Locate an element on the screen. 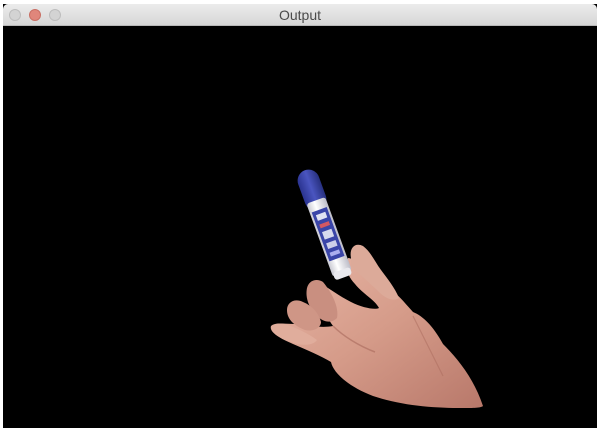 The width and height of the screenshot is (600, 428). hand is located at coordinates (376, 326).